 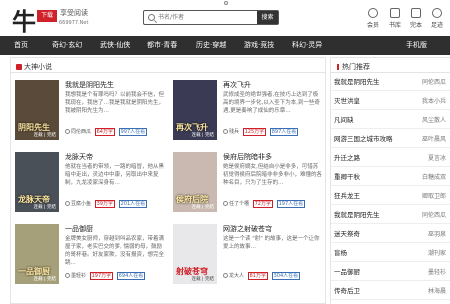 What do you see at coordinates (247, 229) in the screenshot?
I see `book-title: 网游之射破苍穹` at bounding box center [247, 229].